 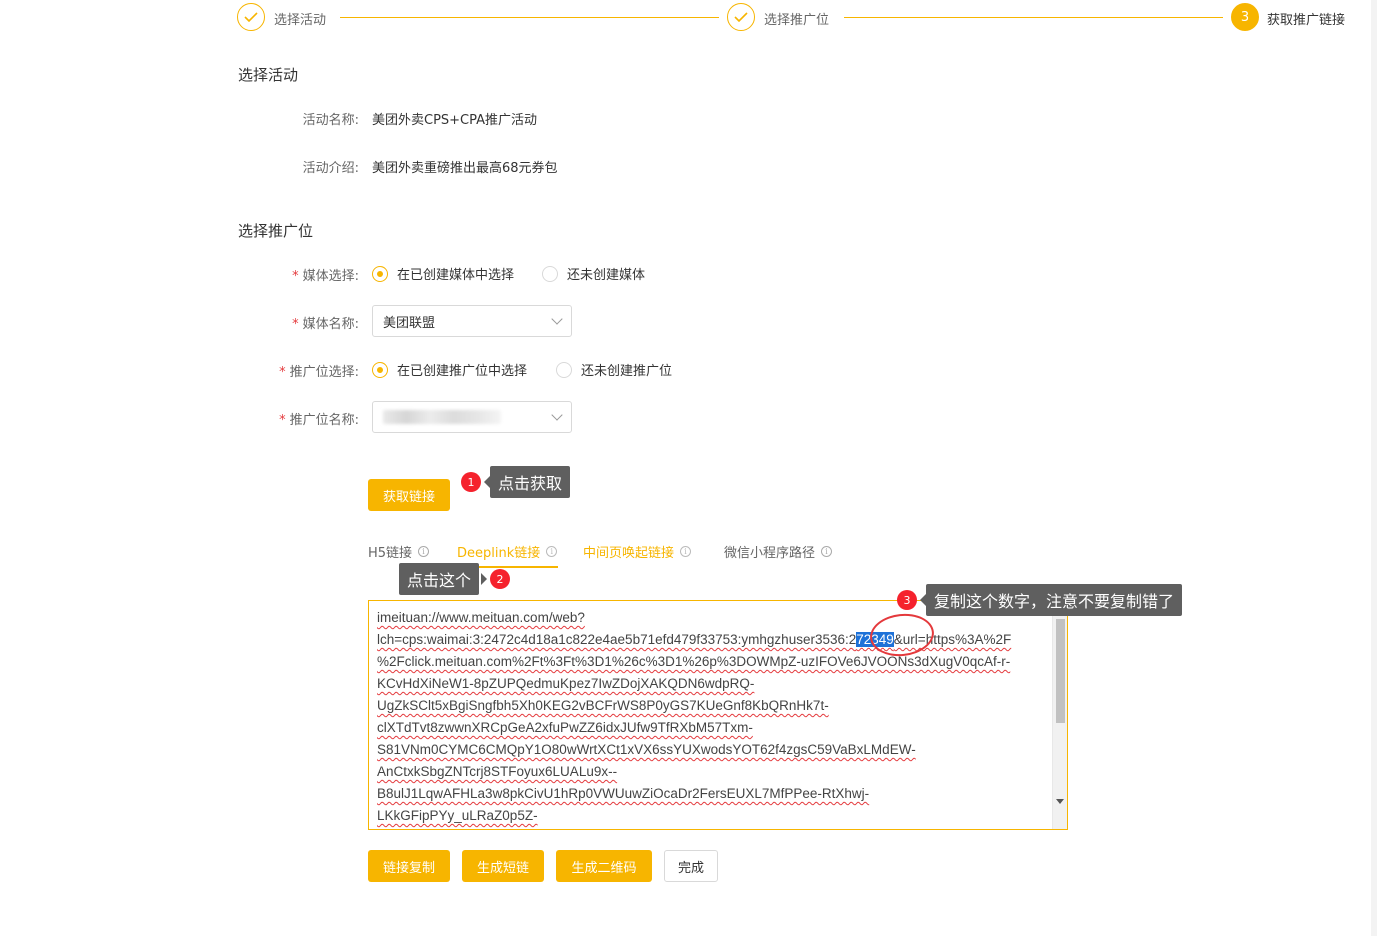 What do you see at coordinates (484, 579) in the screenshot?
I see `annotation-2-arrow` at bounding box center [484, 579].